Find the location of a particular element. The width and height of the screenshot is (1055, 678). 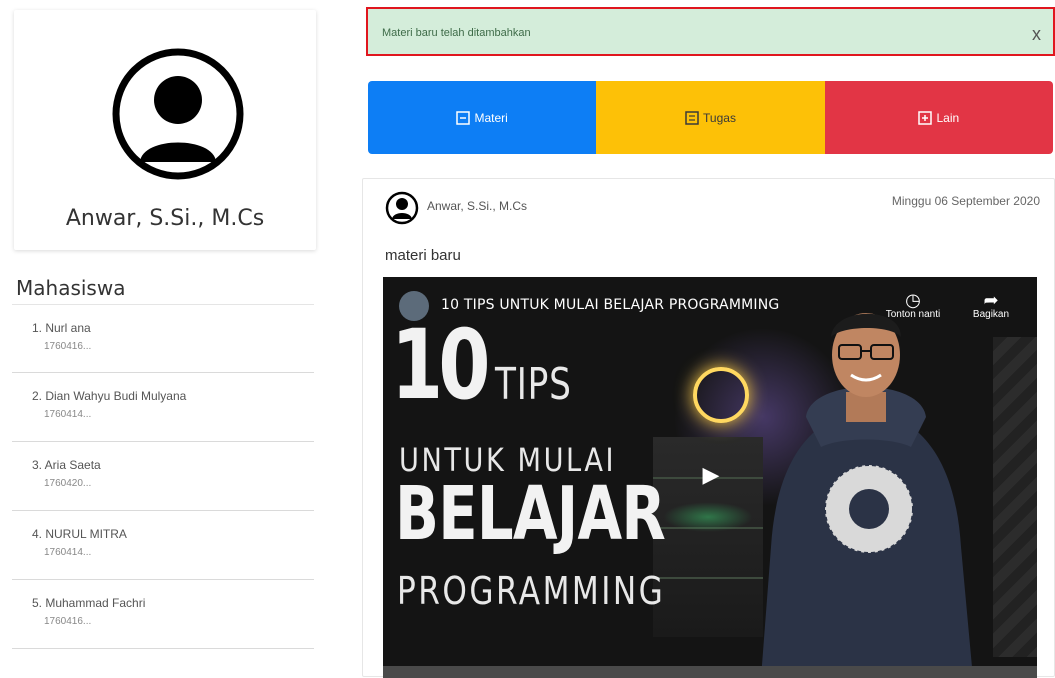

watch-later-button: ◷ Tonton nanti is located at coordinates (913, 305).